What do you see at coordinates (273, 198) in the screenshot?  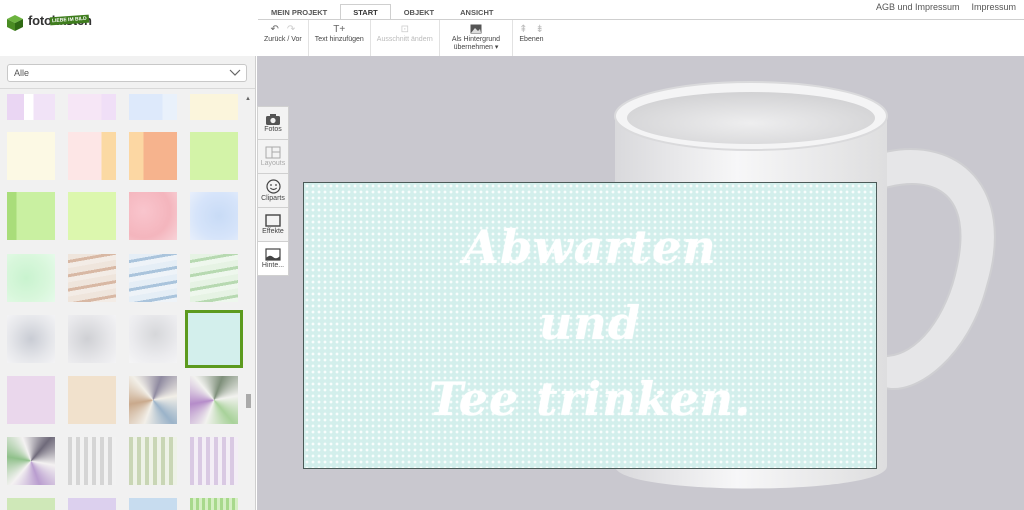 I see `side-tab-label: Cliparts` at bounding box center [273, 198].